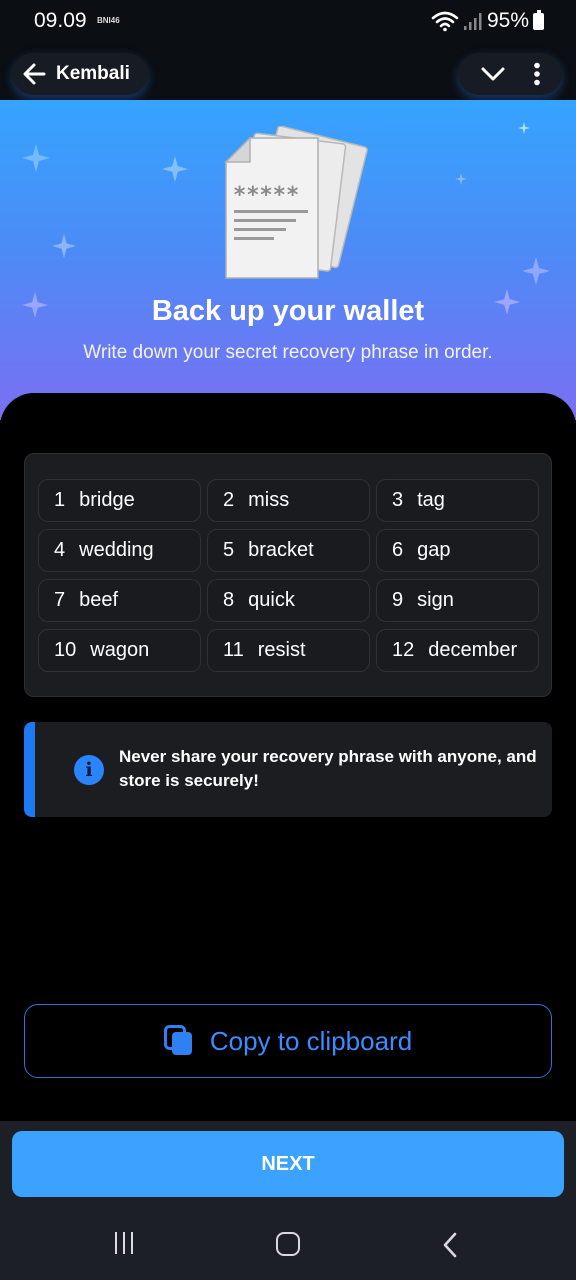 The height and width of the screenshot is (1280, 576). What do you see at coordinates (538, 19) in the screenshot?
I see `battery-icon` at bounding box center [538, 19].